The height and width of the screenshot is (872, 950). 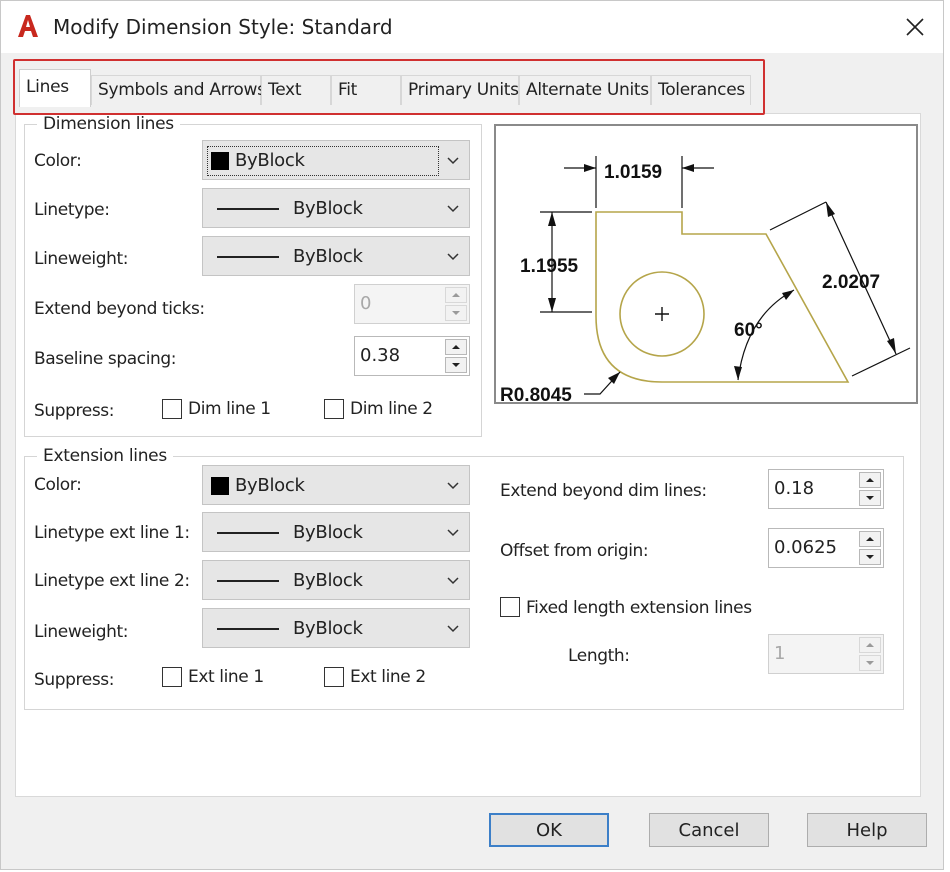 What do you see at coordinates (722, 297) in the screenshot?
I see `part-outline` at bounding box center [722, 297].